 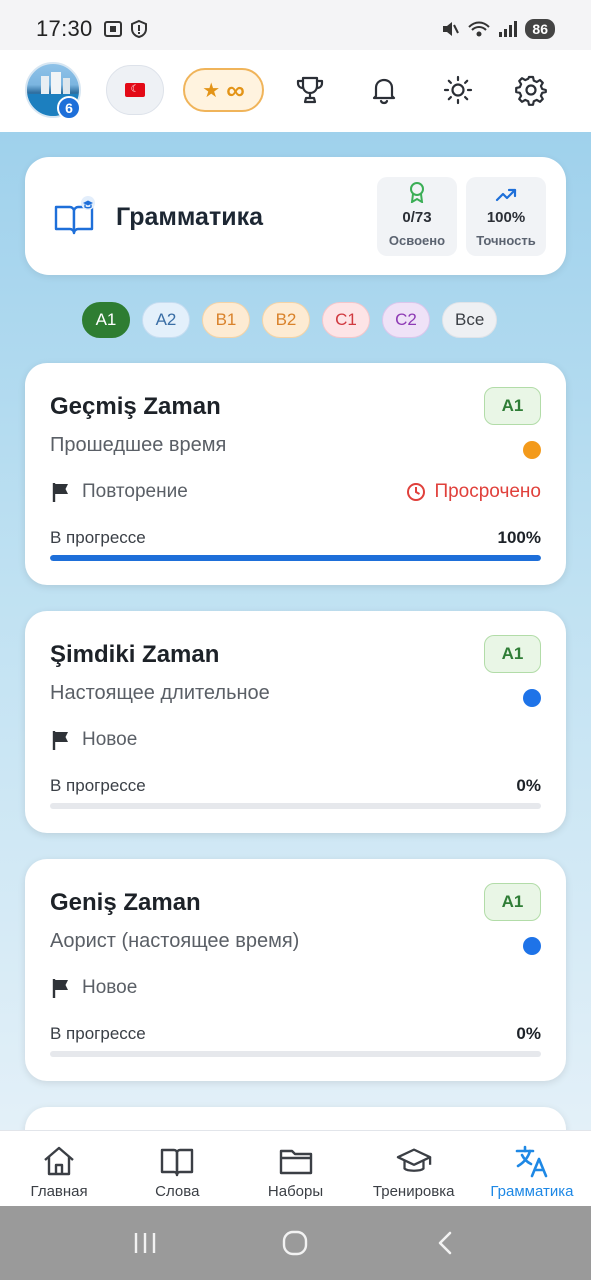 What do you see at coordinates (125, 902) in the screenshot?
I see `topic-title: Geniş Zaman` at bounding box center [125, 902].